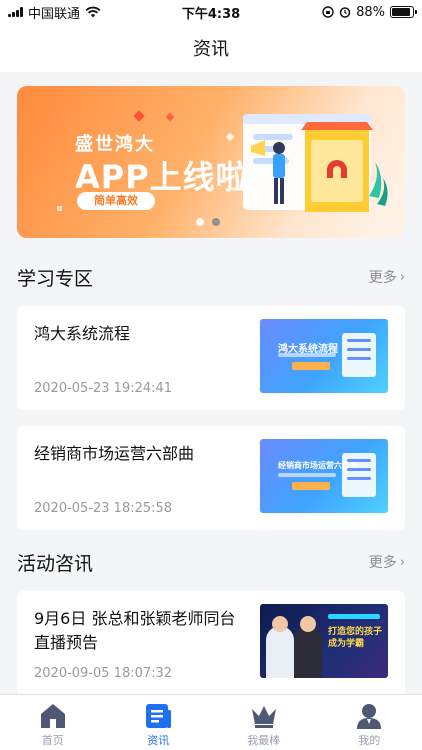 The height and width of the screenshot is (750, 422). Describe the element at coordinates (135, 630) in the screenshot. I see `article-title: 9月6日 张总和张颖老师同台直播预告` at that location.